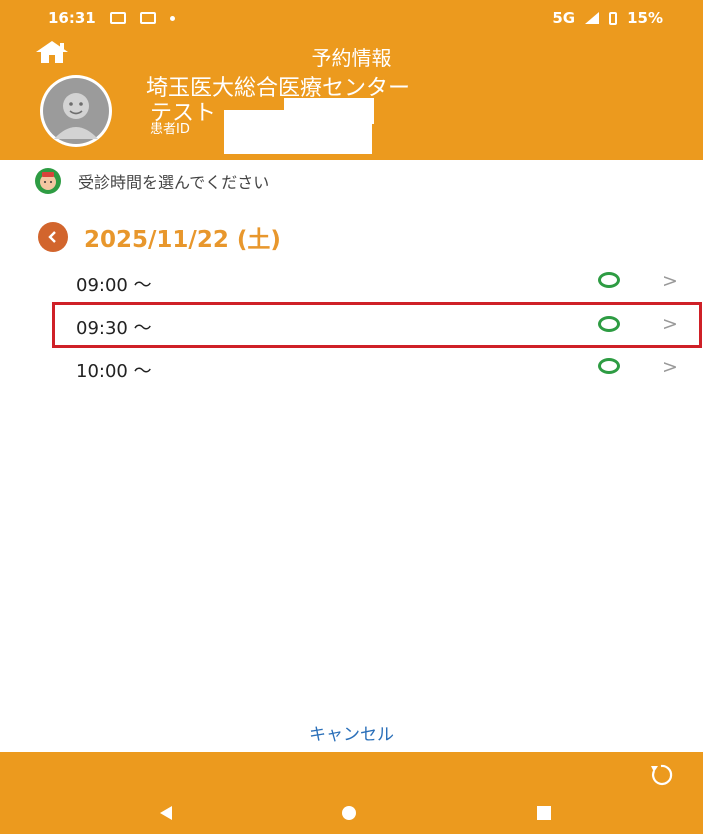 This screenshot has height=834, width=703. What do you see at coordinates (613, 18) in the screenshot?
I see `battery-icon` at bounding box center [613, 18].